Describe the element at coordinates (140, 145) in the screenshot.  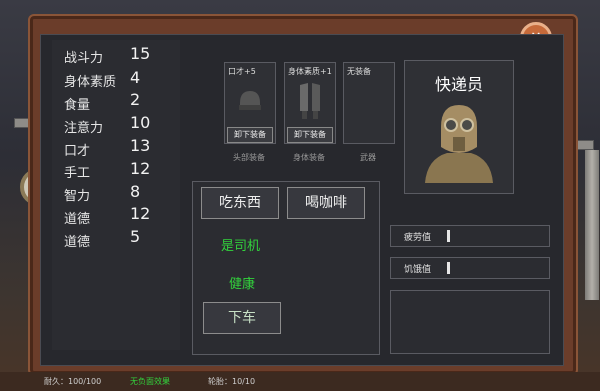
I see `stat-value: 13` at that location.